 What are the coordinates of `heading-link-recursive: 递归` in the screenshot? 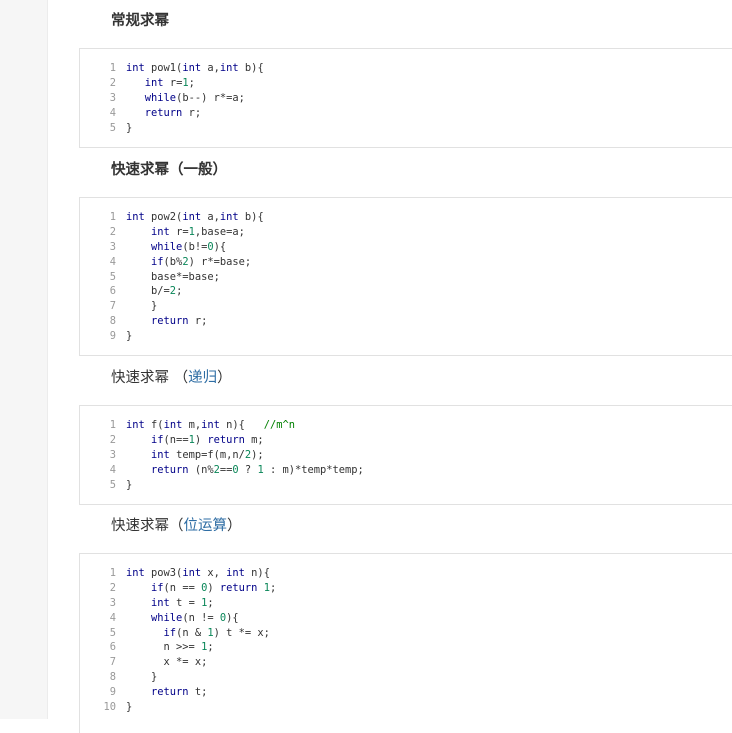 It's located at (202, 378).